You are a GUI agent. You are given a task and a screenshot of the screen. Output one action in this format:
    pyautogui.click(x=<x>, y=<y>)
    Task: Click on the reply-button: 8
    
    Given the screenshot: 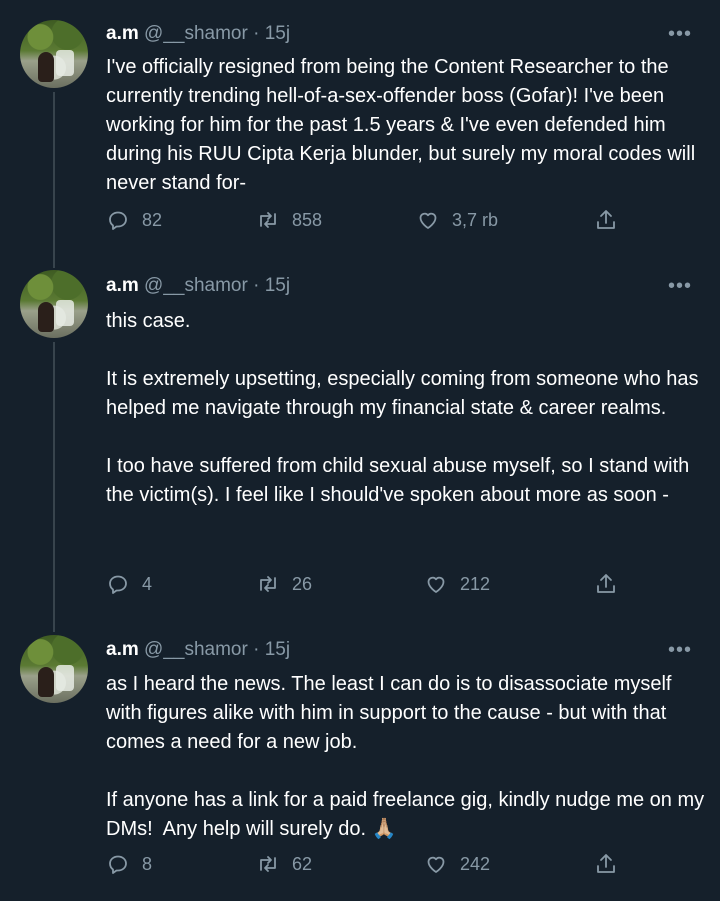 What is the action you would take?
    pyautogui.click(x=129, y=864)
    